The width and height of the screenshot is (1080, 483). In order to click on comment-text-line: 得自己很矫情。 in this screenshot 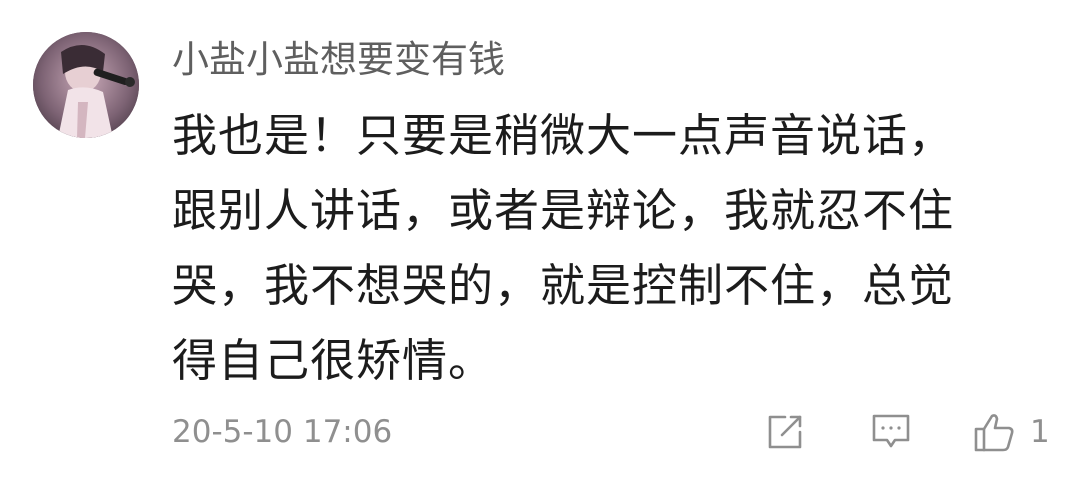, I will do `click(333, 360)`.